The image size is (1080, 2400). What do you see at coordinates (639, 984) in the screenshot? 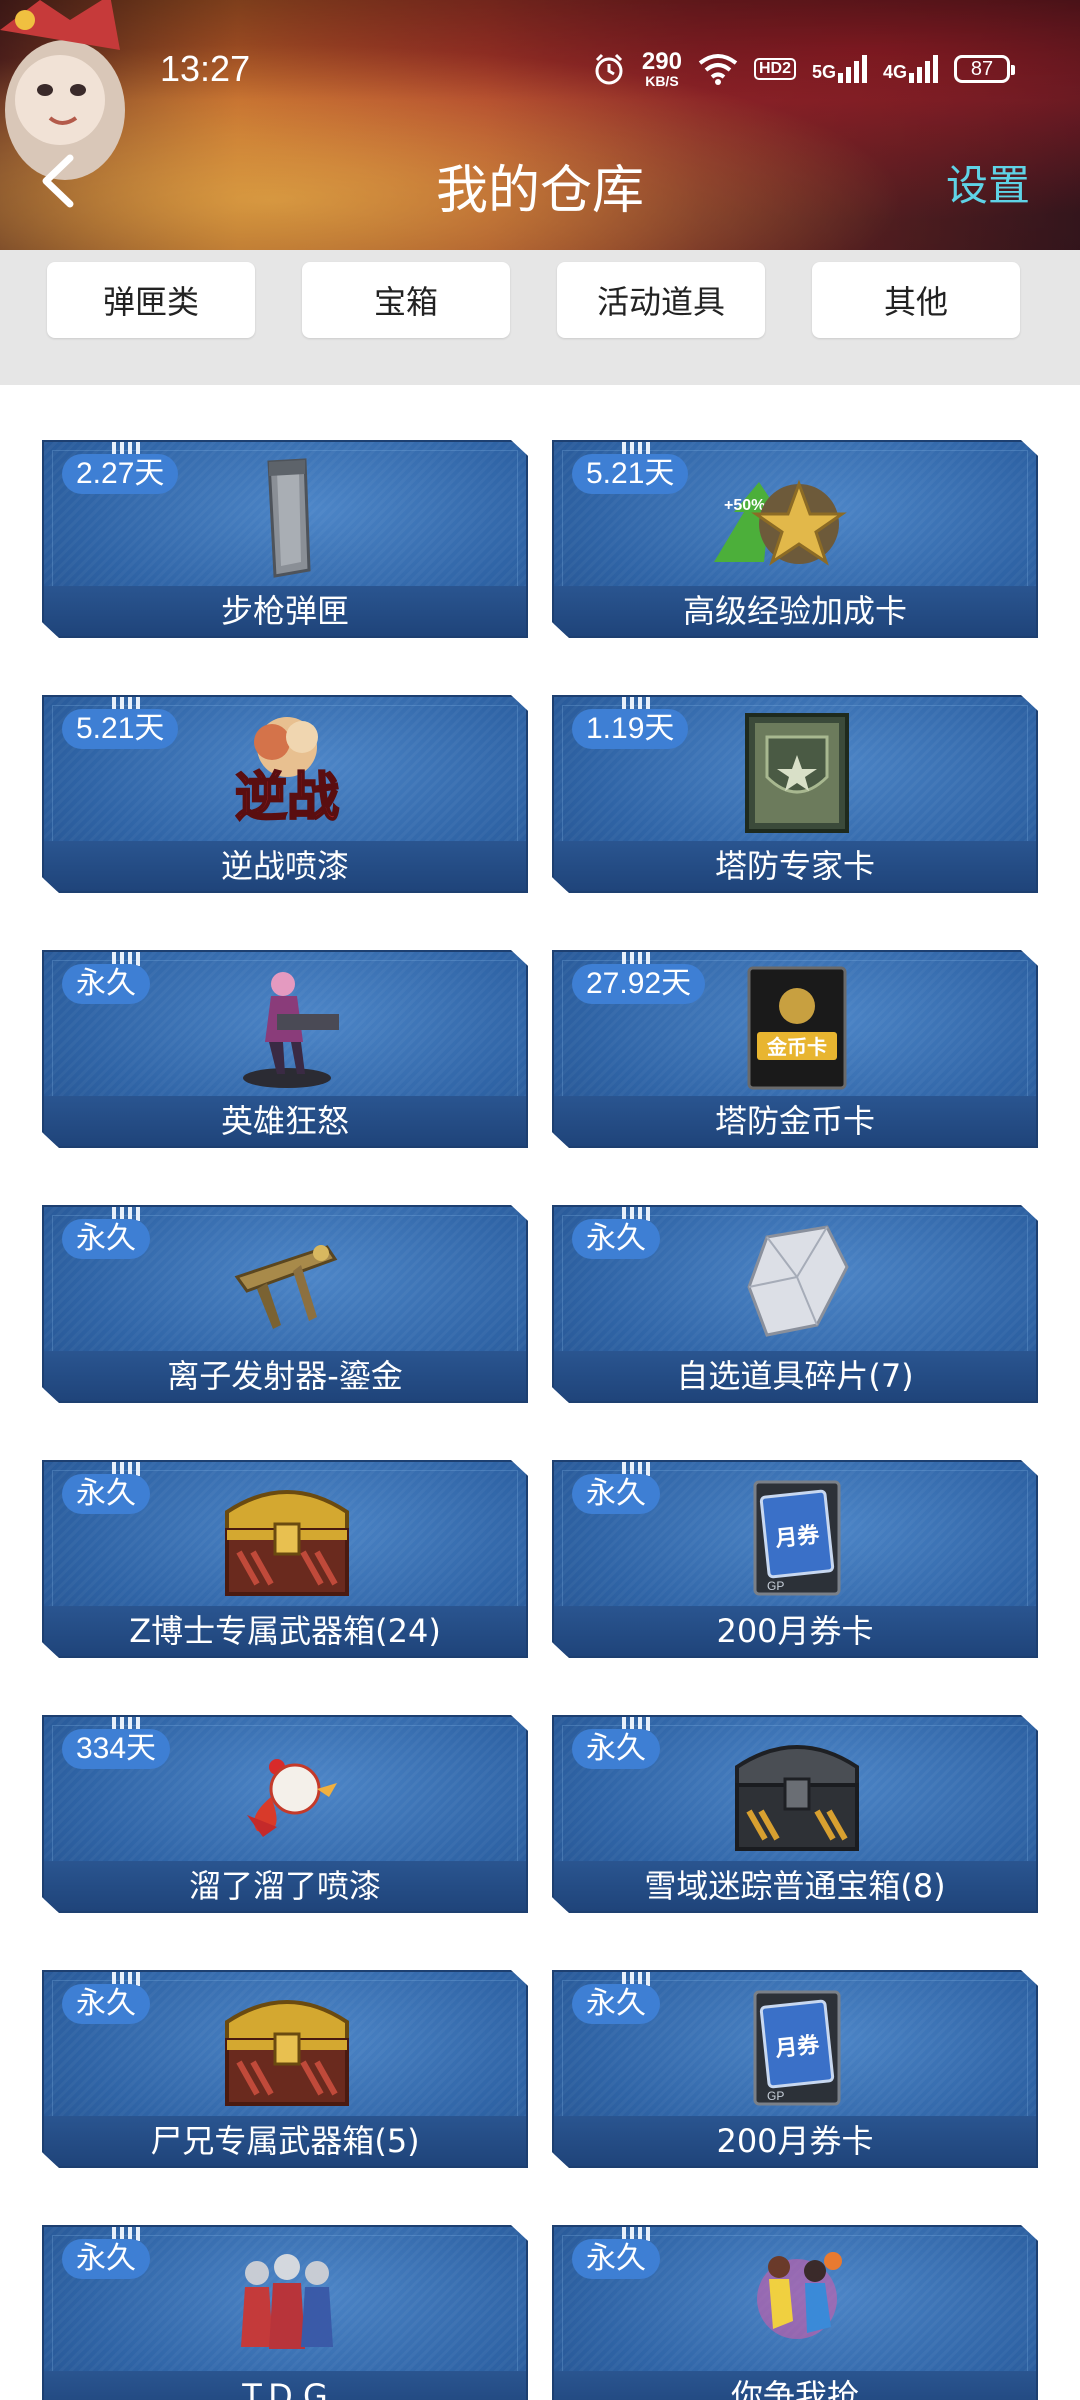
I see `duration-badge: 27.92天` at bounding box center [639, 984].